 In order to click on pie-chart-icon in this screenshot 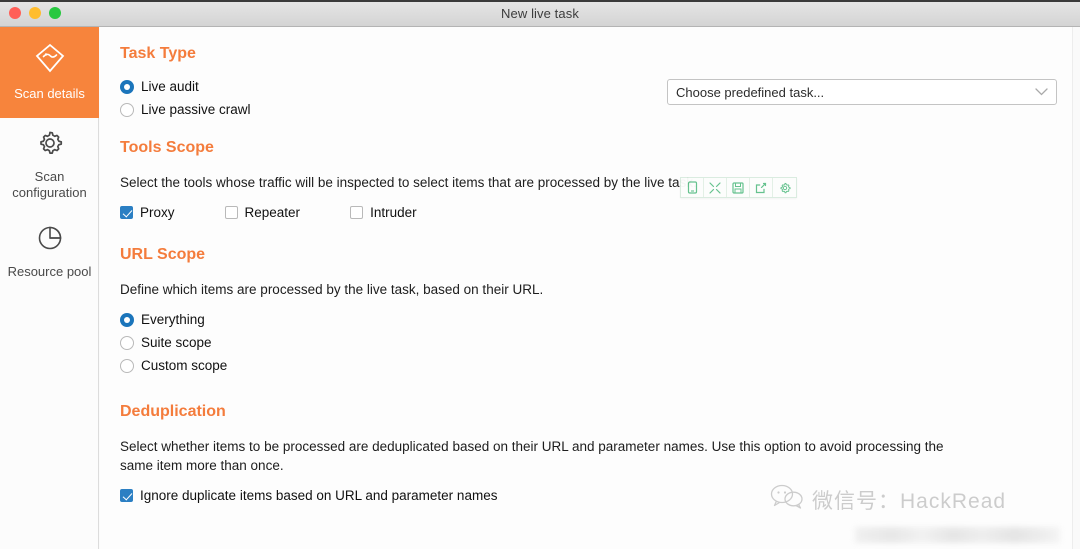, I will do `click(49, 240)`.